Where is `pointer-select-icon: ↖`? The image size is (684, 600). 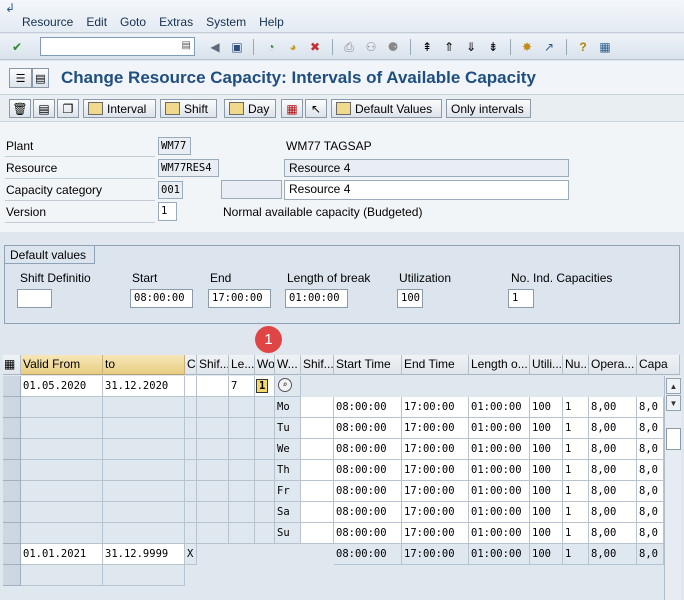 pointer-select-icon: ↖ is located at coordinates (316, 108).